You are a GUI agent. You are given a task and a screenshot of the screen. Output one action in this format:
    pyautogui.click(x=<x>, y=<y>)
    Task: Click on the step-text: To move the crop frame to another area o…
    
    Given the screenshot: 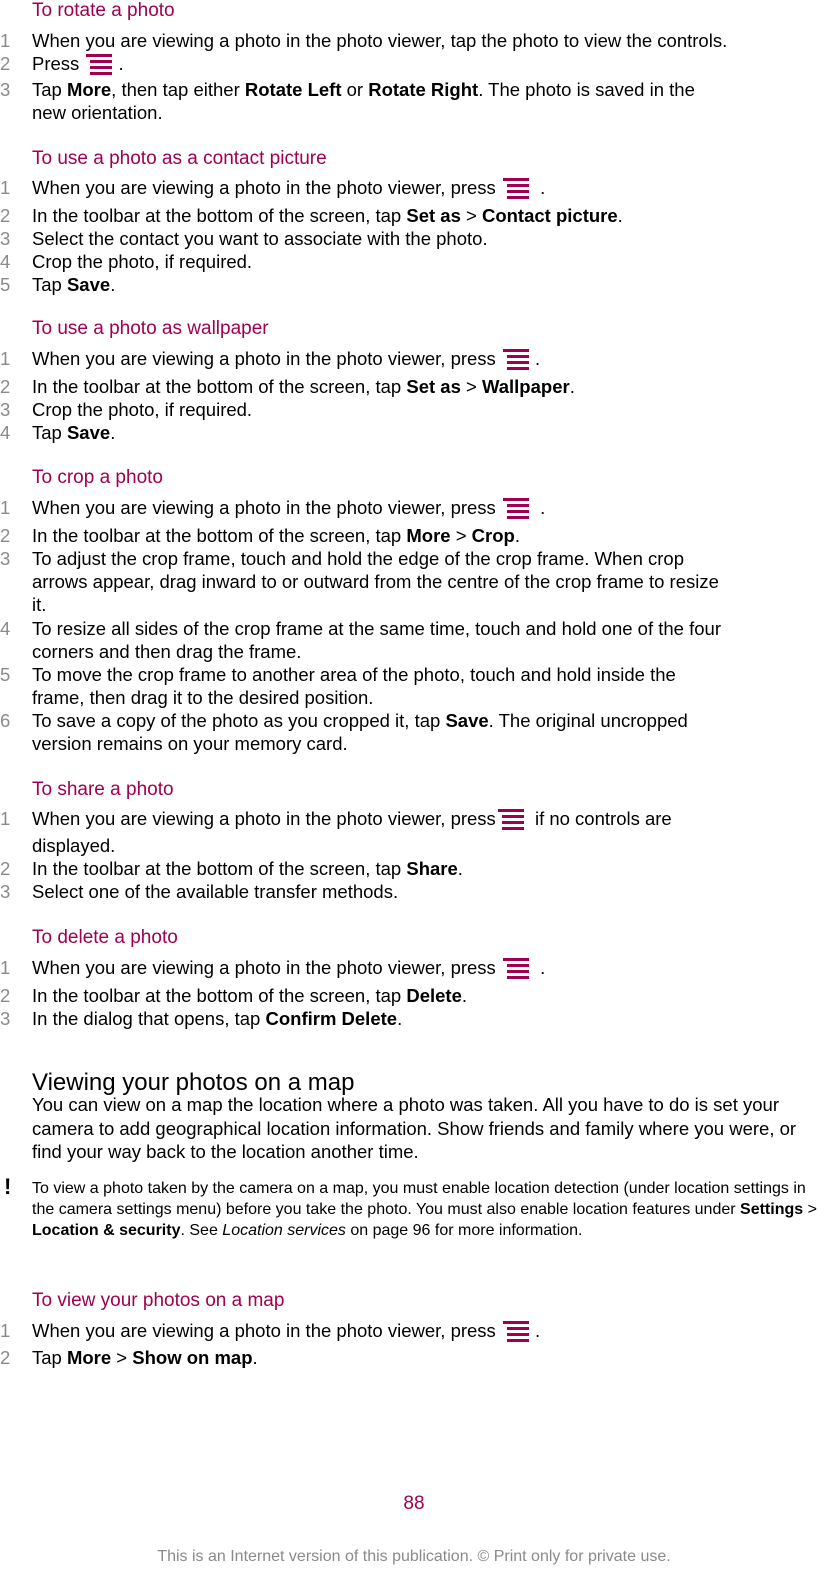 What is the action you would take?
    pyautogui.click(x=354, y=686)
    